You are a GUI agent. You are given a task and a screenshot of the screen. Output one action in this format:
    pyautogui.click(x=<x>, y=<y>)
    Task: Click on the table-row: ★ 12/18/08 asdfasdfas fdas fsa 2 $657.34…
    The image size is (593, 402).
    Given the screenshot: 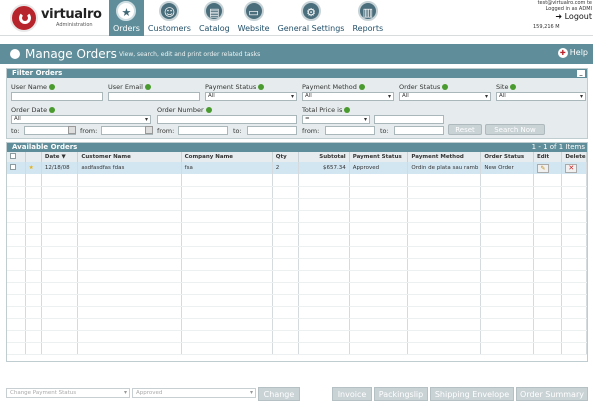 What is the action you would take?
    pyautogui.click(x=297, y=168)
    